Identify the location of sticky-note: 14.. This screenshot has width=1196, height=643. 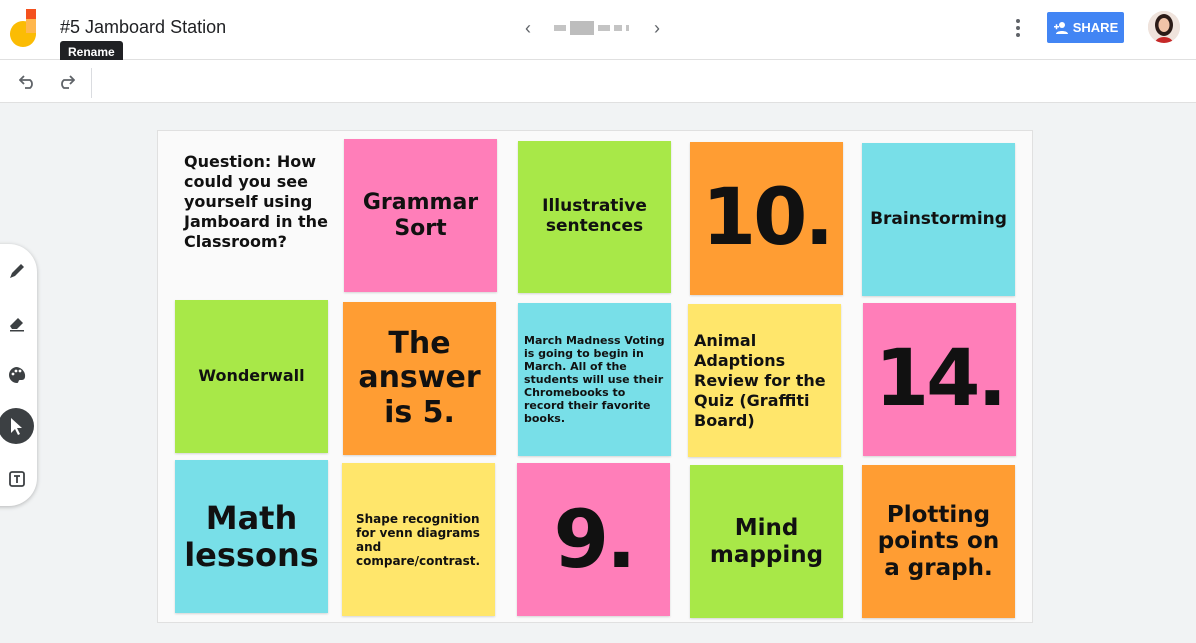
(939, 379).